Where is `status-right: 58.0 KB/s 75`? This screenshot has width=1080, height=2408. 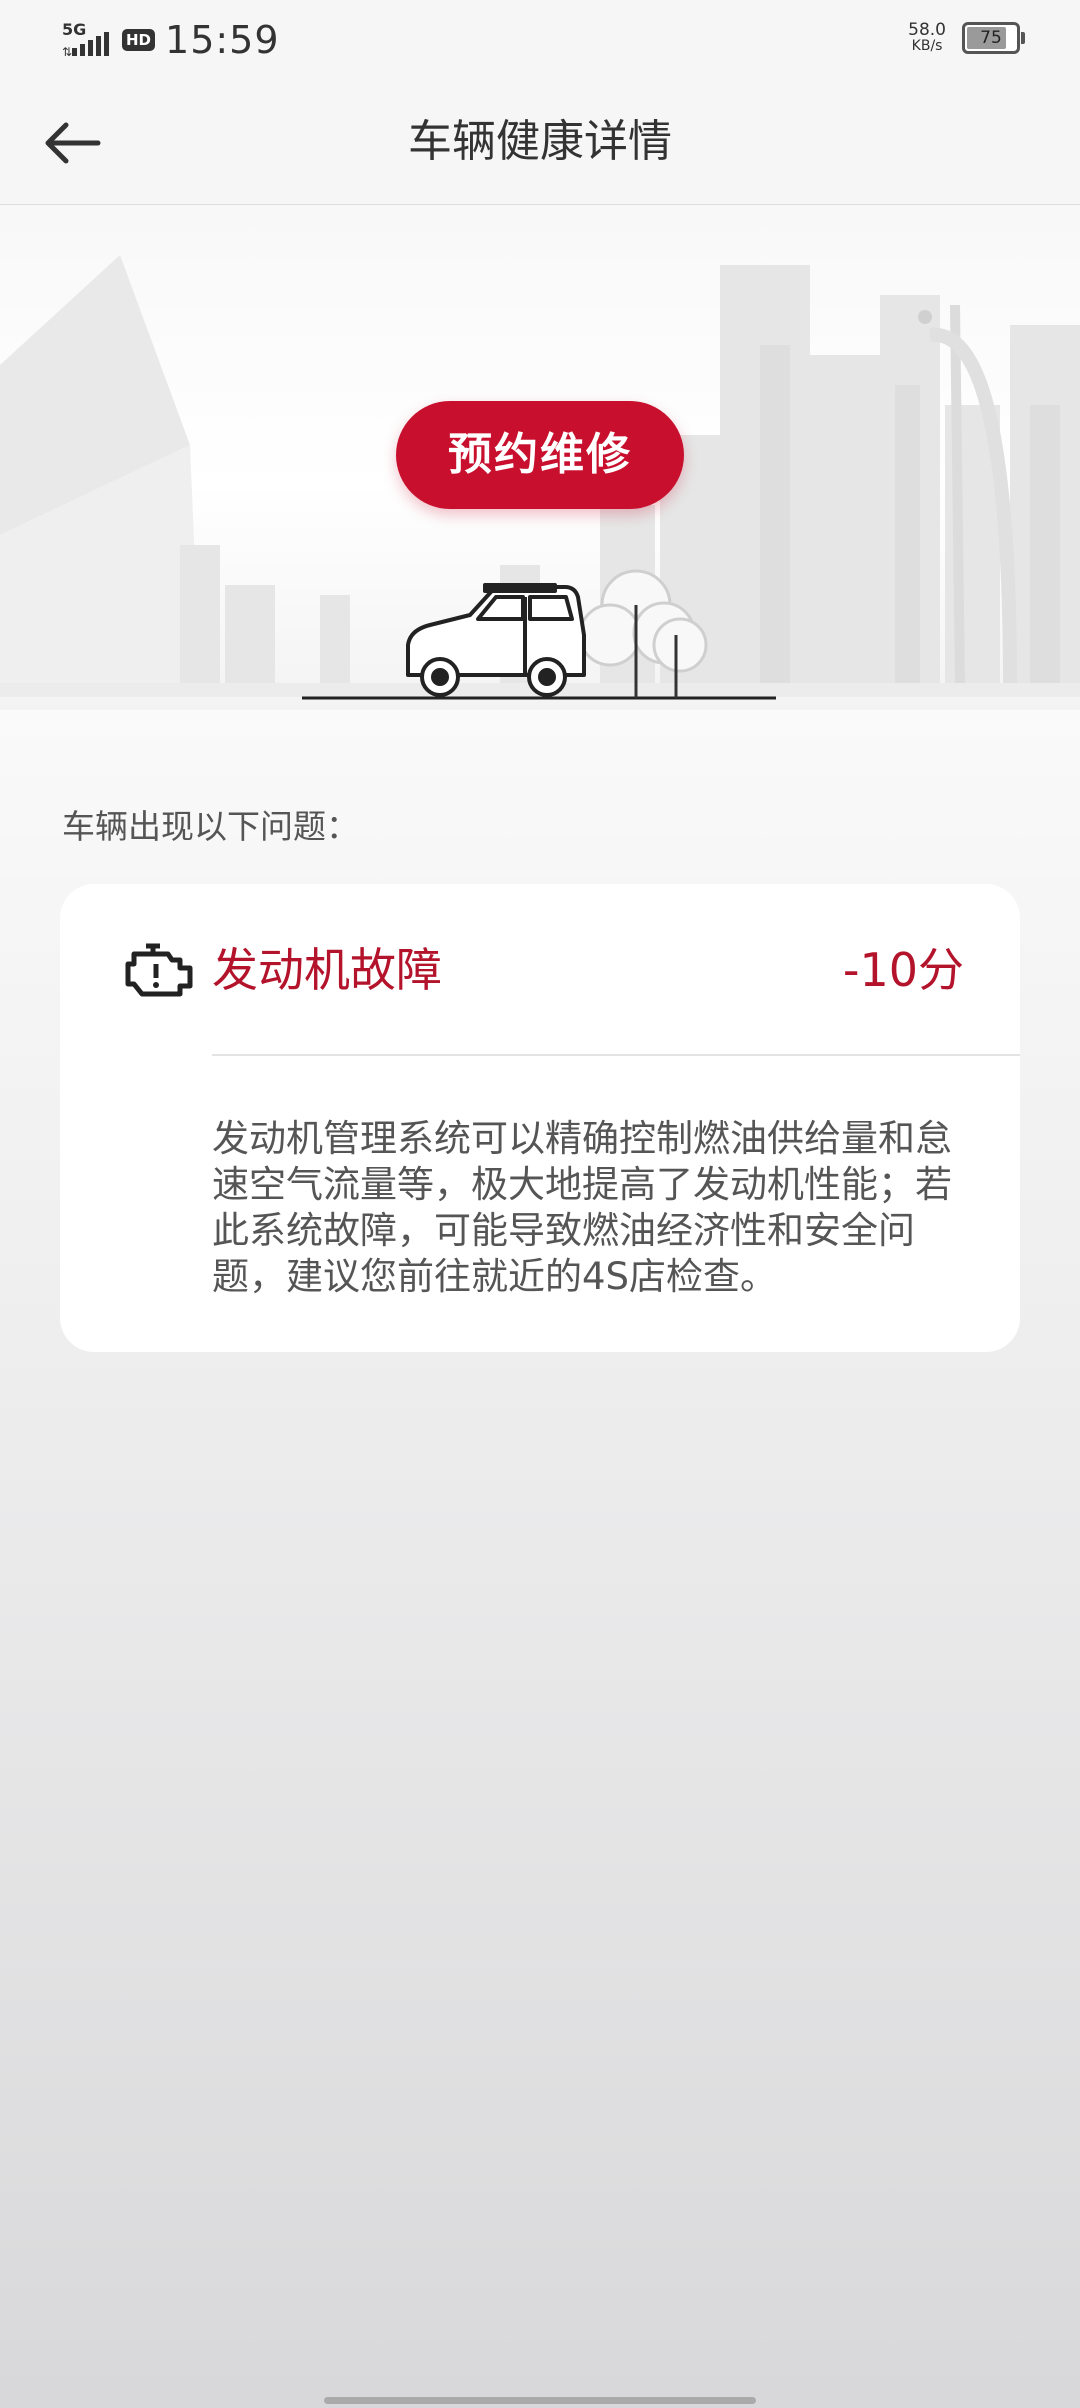 status-right: 58.0 KB/s 75 is located at coordinates (966, 37).